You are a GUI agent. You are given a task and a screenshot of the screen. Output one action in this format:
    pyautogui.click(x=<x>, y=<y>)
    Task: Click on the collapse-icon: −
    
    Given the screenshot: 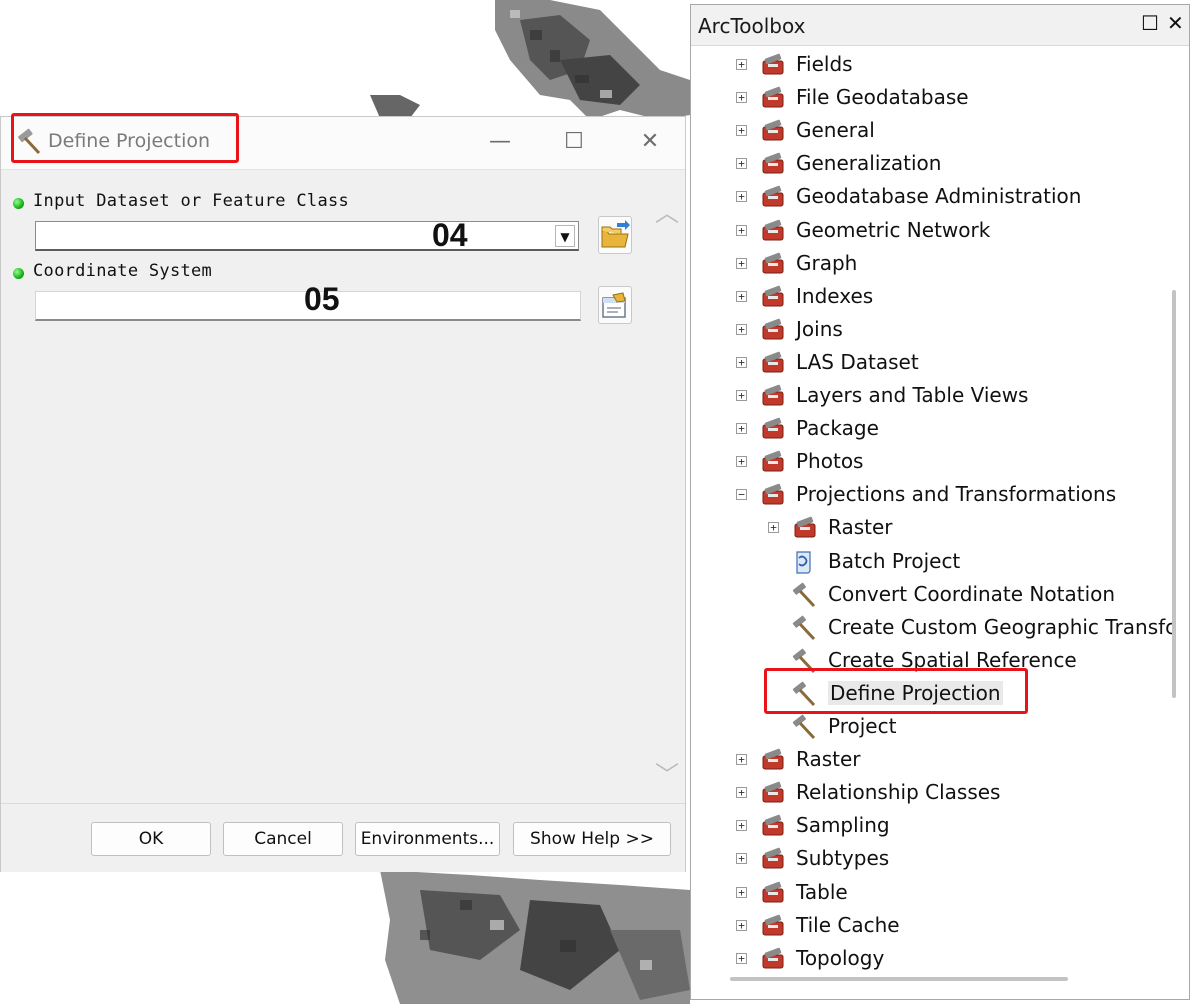 What is the action you would take?
    pyautogui.click(x=741, y=495)
    